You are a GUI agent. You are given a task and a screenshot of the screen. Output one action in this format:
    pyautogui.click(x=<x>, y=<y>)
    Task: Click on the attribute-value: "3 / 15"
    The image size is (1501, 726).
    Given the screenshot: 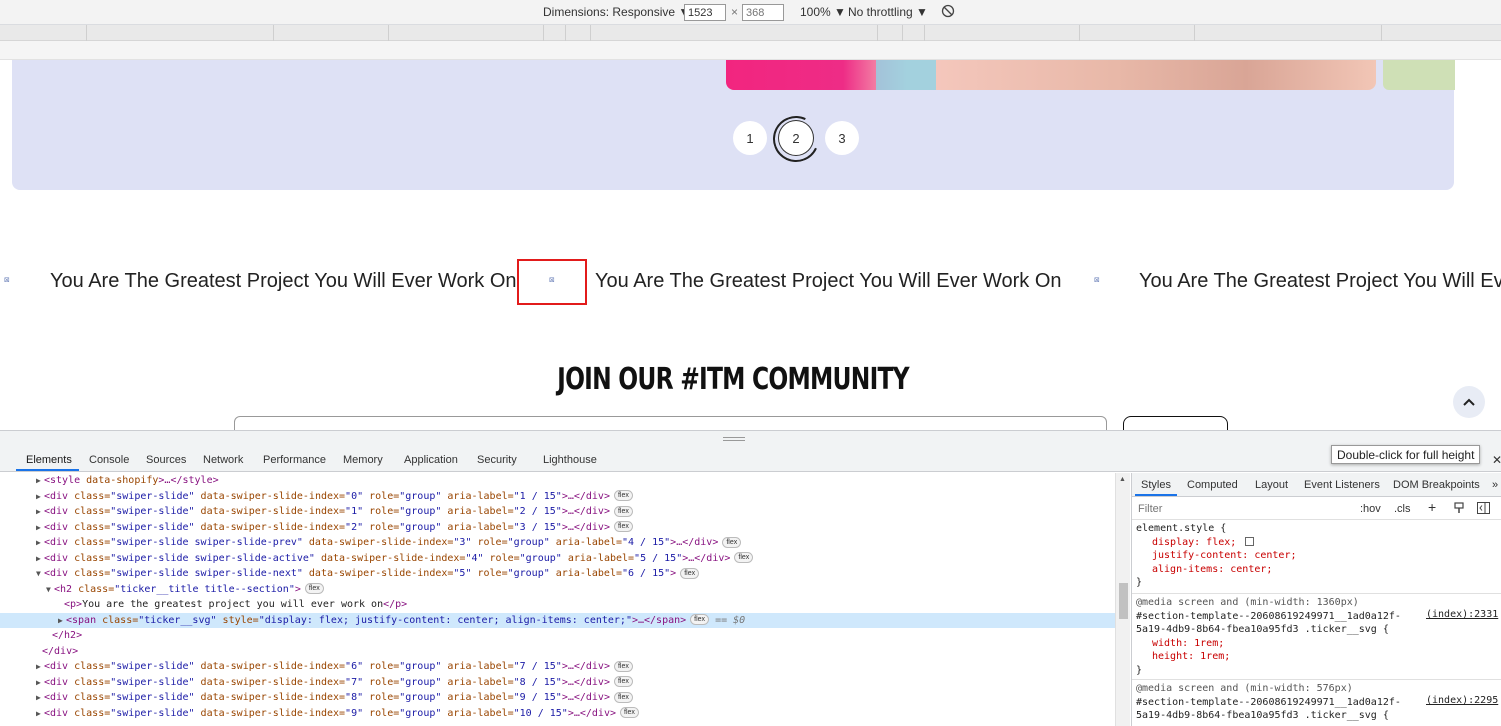 What is the action you would take?
    pyautogui.click(x=537, y=527)
    